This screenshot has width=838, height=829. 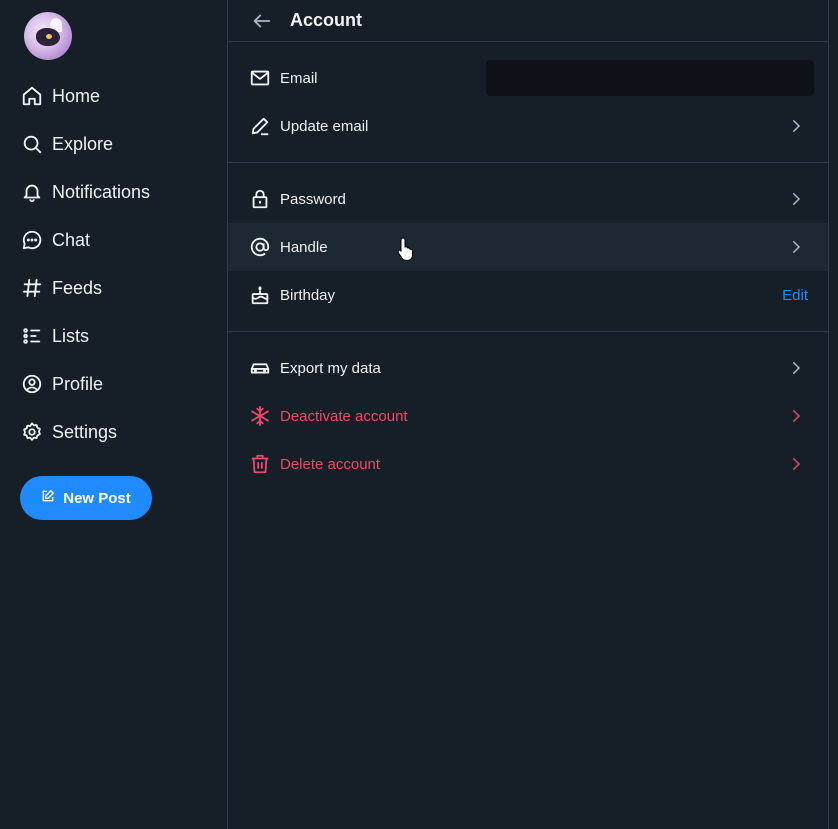 I want to click on password-label: Password, so click(x=313, y=199).